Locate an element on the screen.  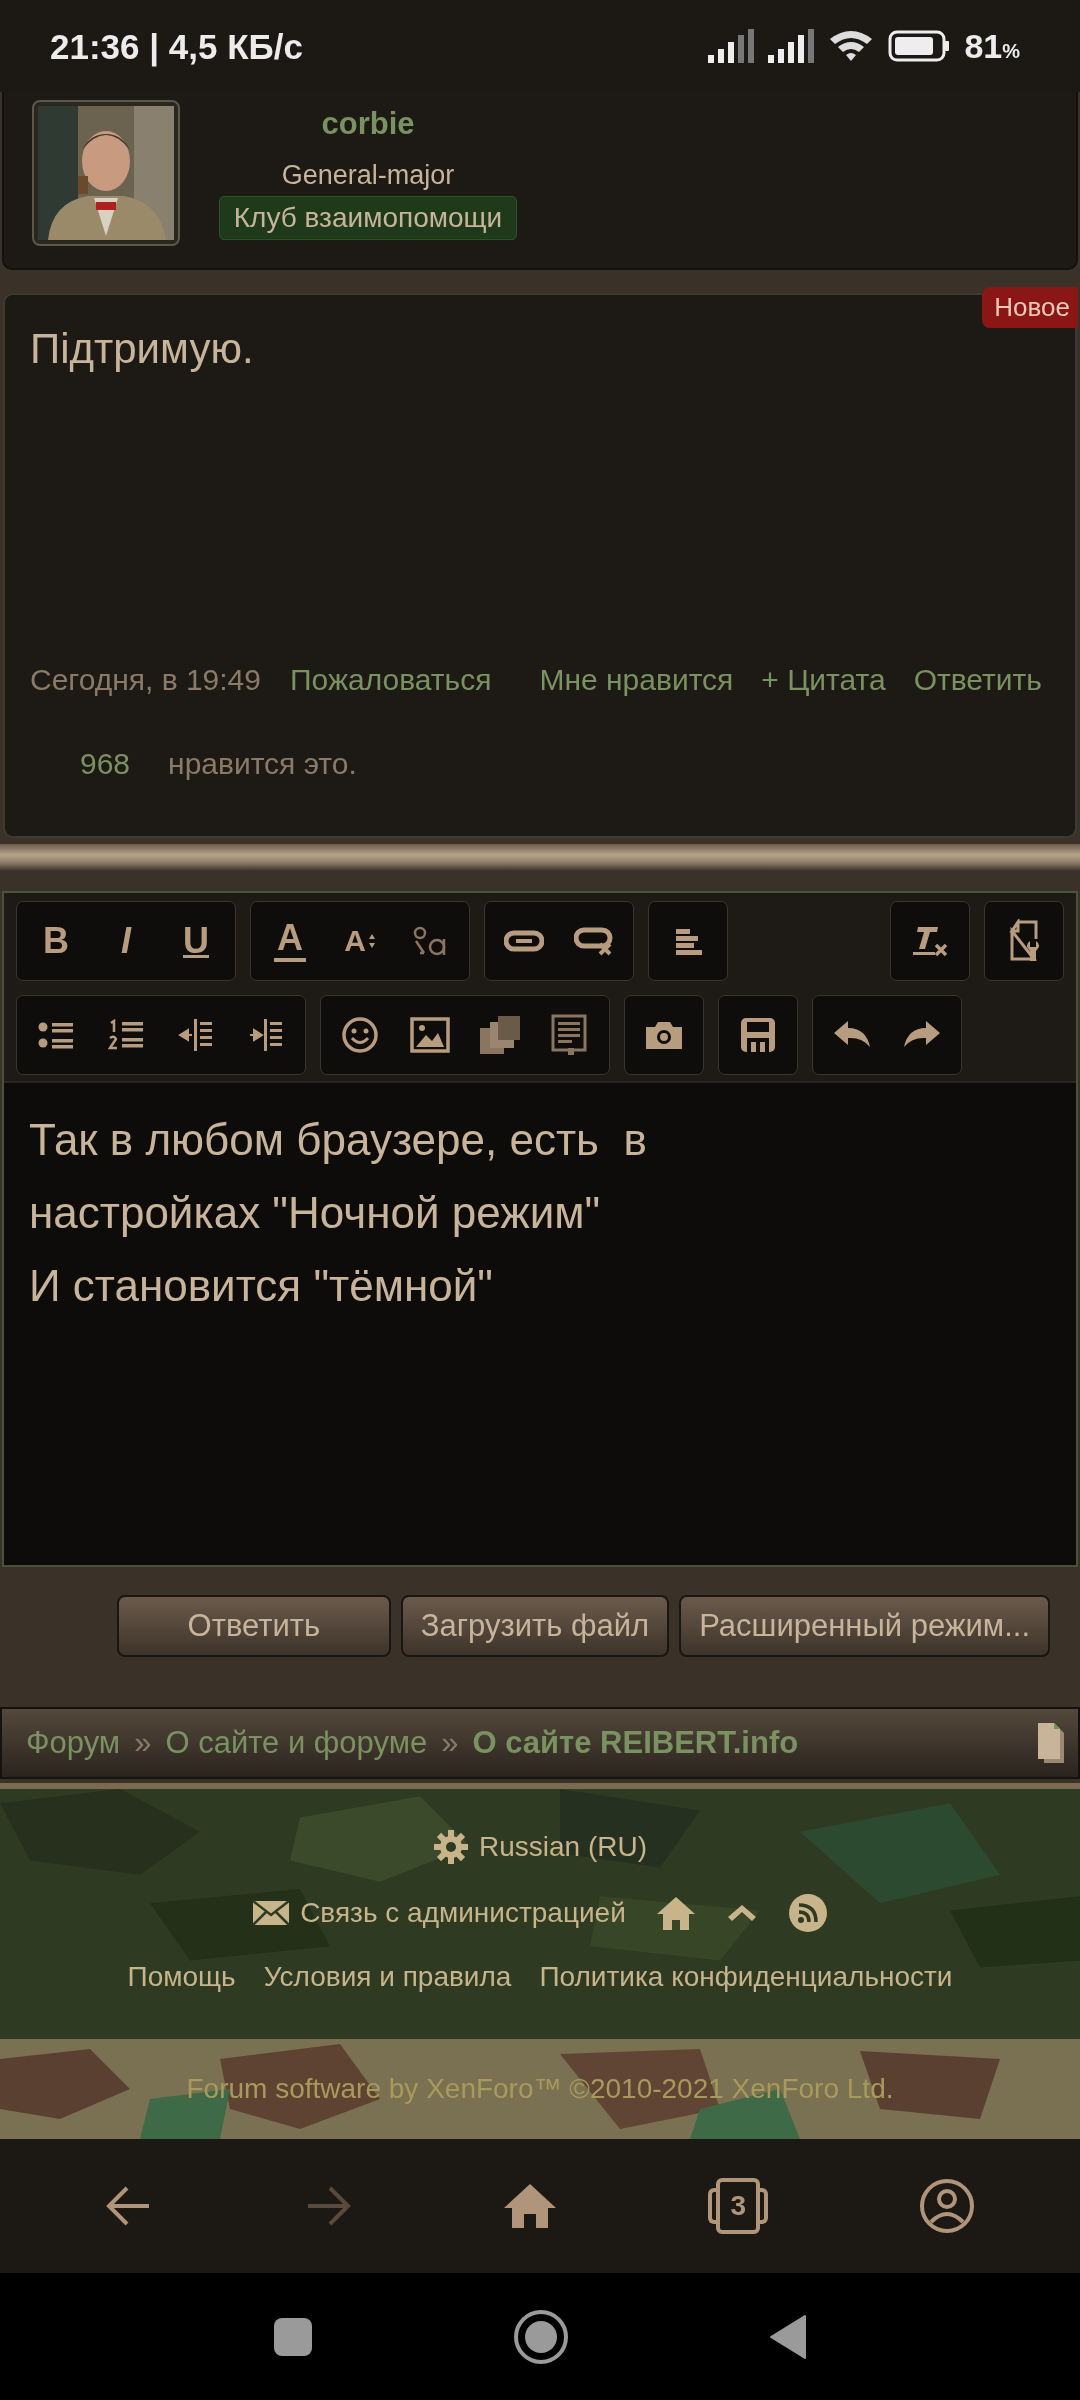
toolbar-button: B is located at coordinates (56, 941).